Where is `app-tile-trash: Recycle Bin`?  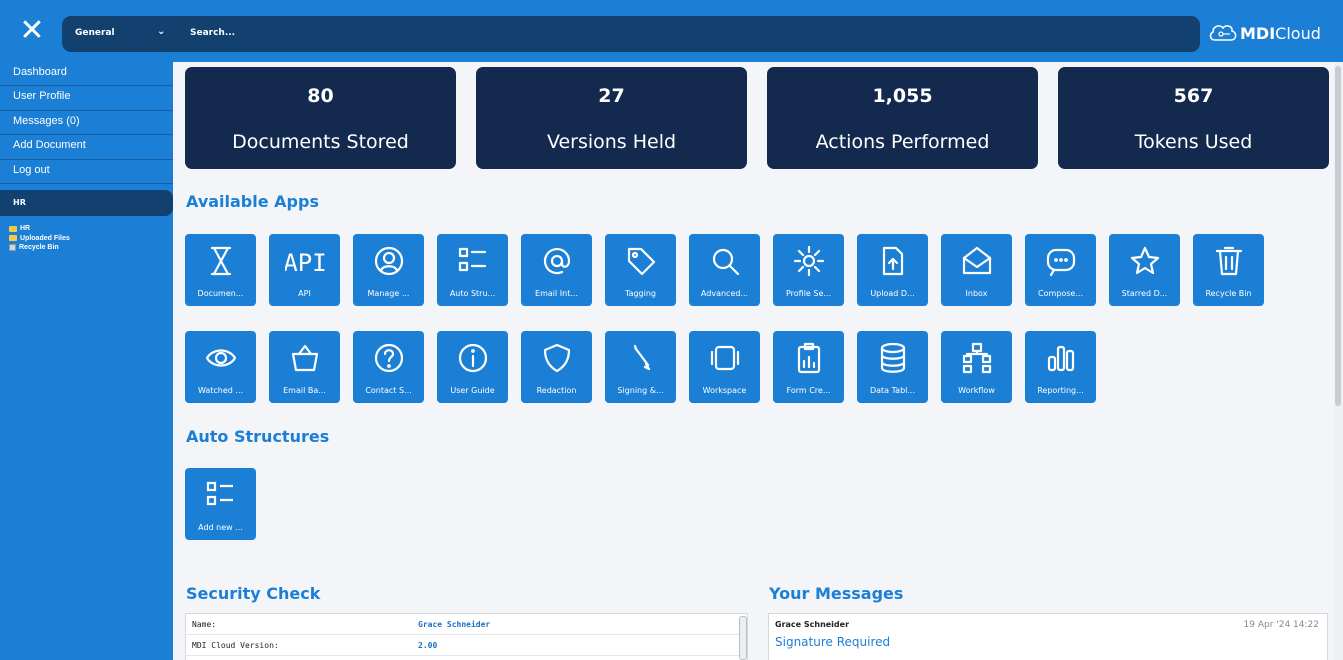
app-tile-trash: Recycle Bin is located at coordinates (1228, 270).